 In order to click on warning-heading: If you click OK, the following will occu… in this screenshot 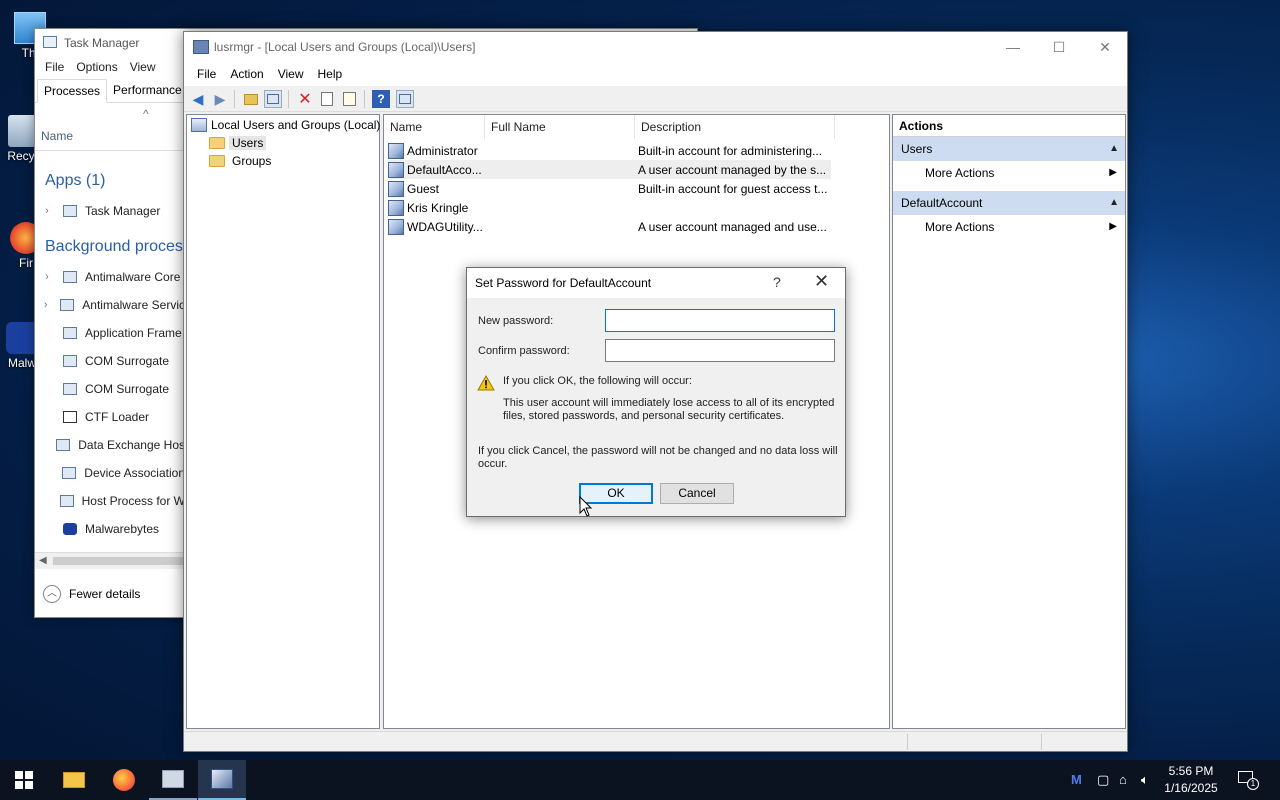, I will do `click(597, 381)`.